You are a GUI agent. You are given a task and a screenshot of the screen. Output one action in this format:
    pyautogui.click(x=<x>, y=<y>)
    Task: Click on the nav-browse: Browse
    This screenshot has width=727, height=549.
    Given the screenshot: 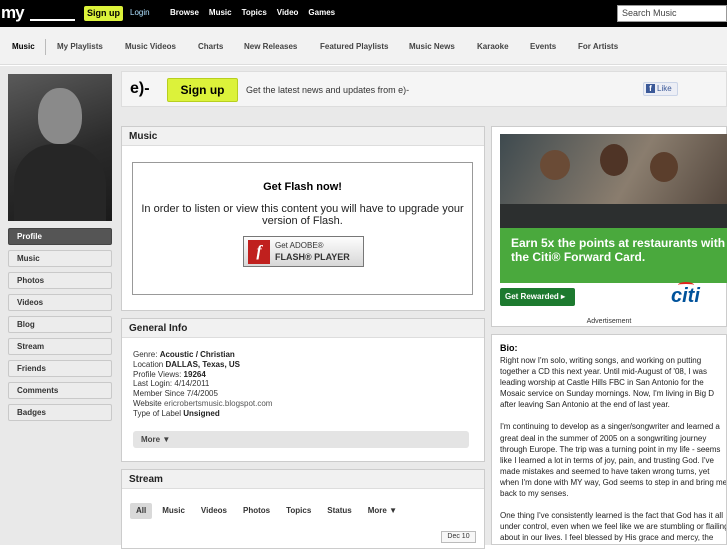 What is the action you would take?
    pyautogui.click(x=184, y=12)
    